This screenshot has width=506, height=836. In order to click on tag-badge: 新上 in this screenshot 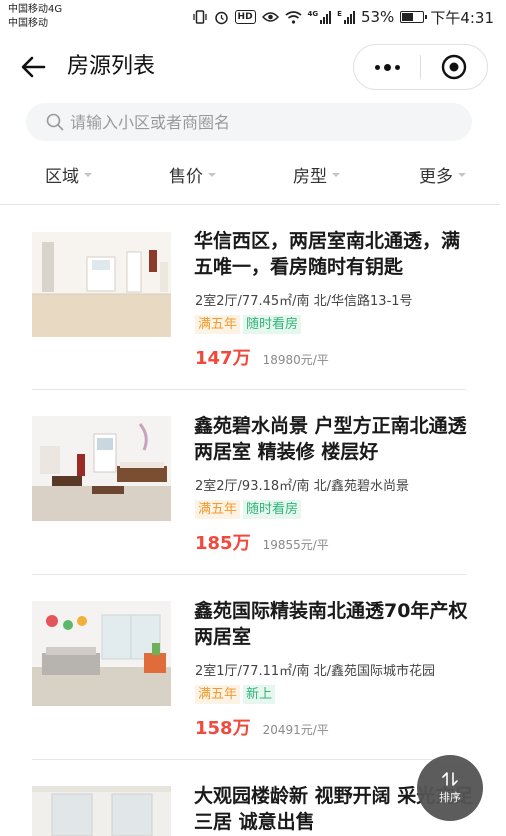, I will do `click(259, 694)`.